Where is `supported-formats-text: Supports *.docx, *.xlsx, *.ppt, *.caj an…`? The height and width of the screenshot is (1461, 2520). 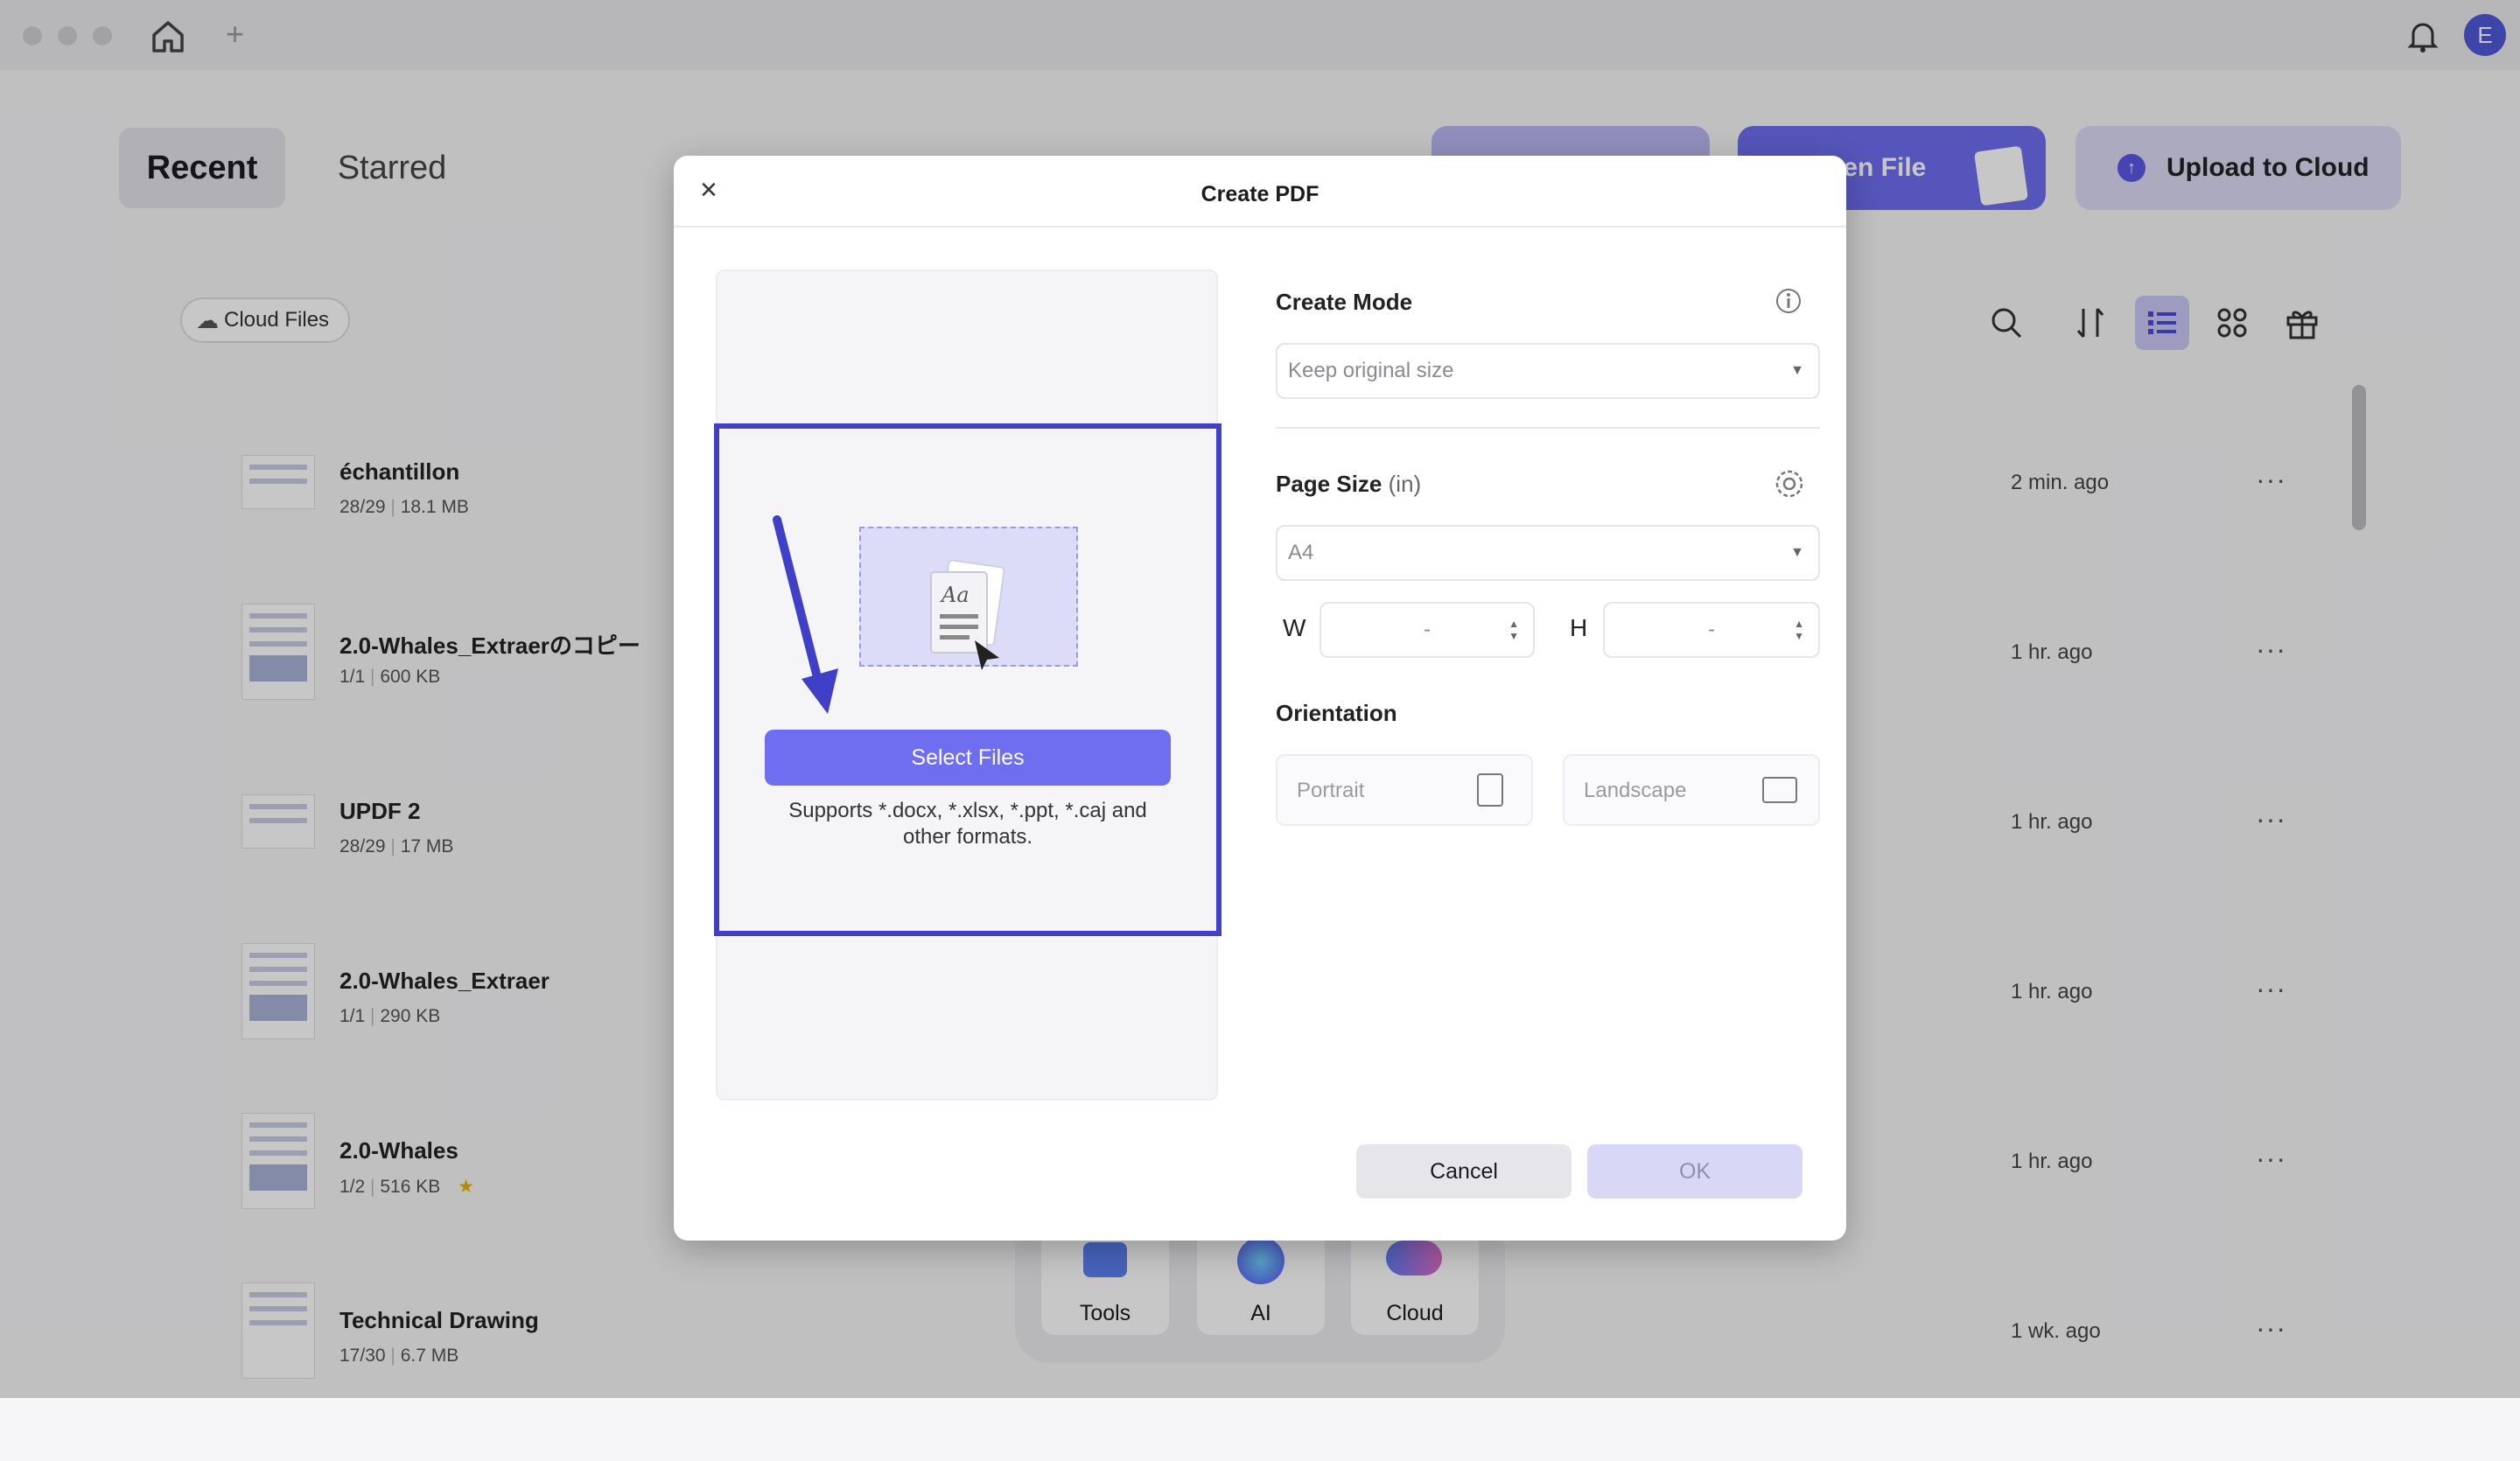
supported-formats-text: Supports *.docx, *.xlsx, *.ppt, *.caj an… is located at coordinates (967, 824).